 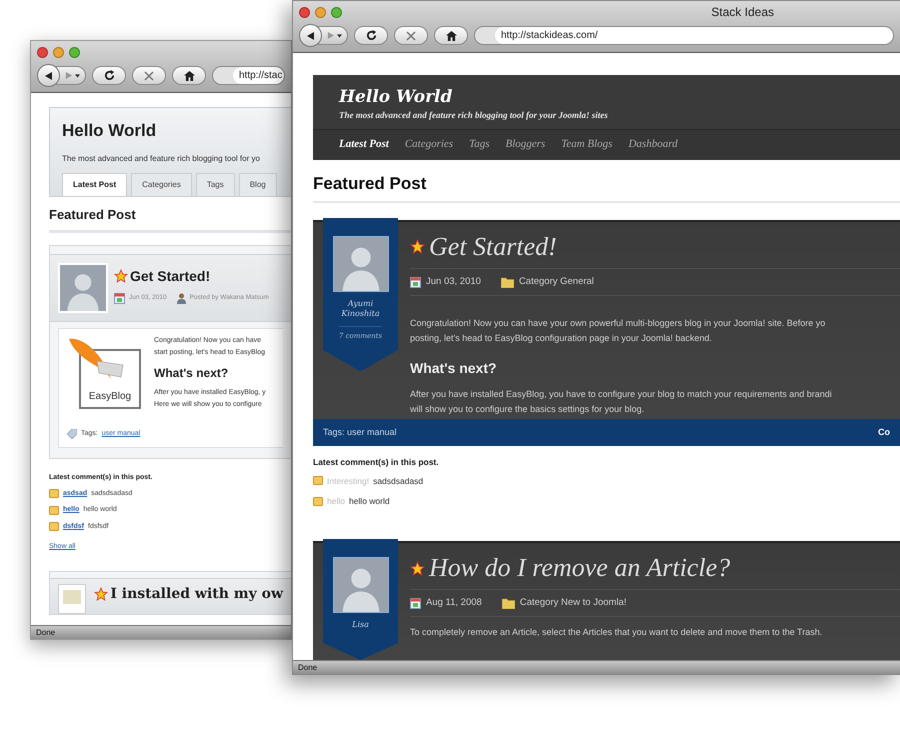 What do you see at coordinates (742, 12) in the screenshot?
I see `window-title: Stack Ideas` at bounding box center [742, 12].